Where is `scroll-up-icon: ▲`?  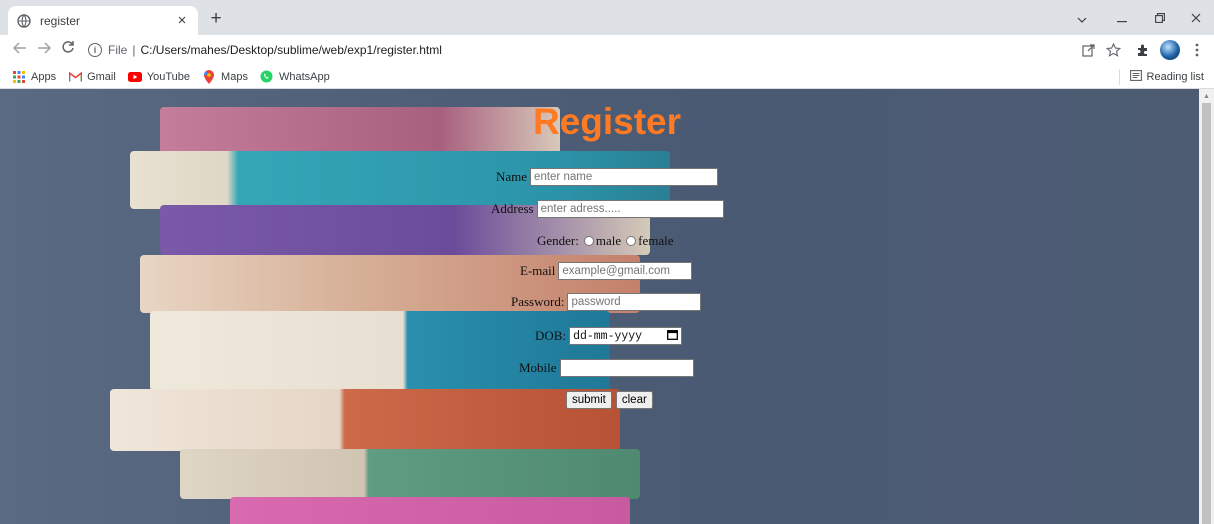 scroll-up-icon: ▲ is located at coordinates (1206, 96).